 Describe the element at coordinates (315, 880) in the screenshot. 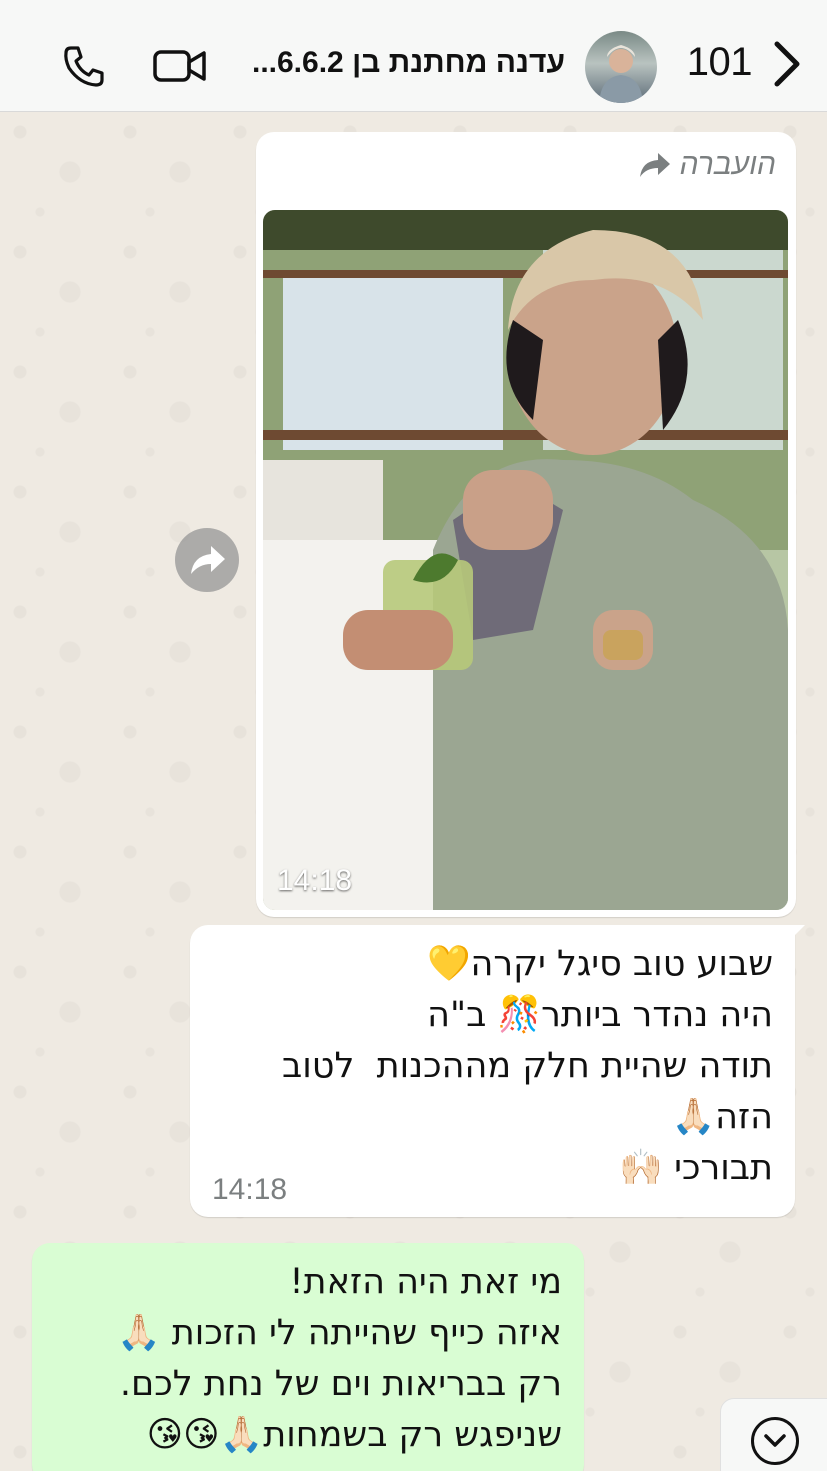

I see `photo-timestamp: 14:18` at that location.